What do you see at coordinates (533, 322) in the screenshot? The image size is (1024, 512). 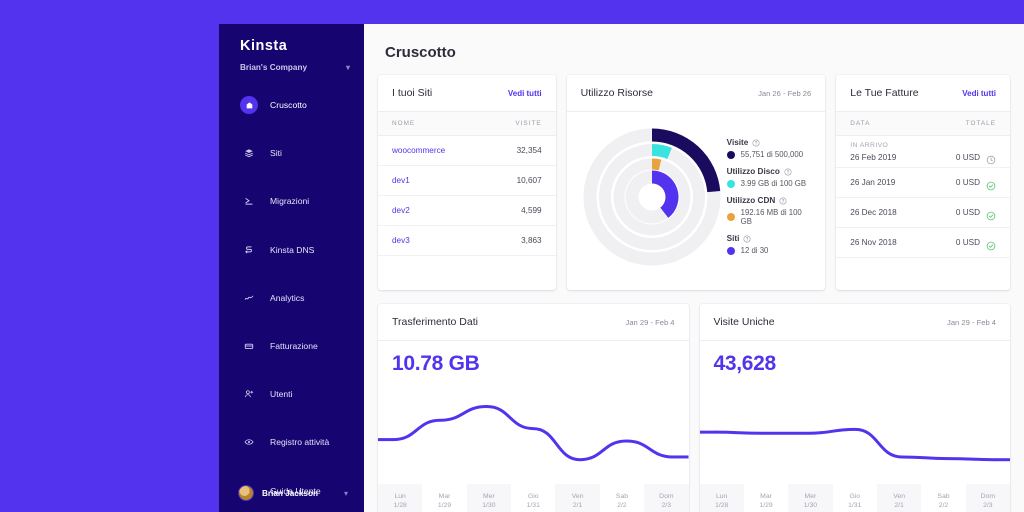 I see `transfer-card-header: Trasferimento Dati Jan 29 - Feb 4` at bounding box center [533, 322].